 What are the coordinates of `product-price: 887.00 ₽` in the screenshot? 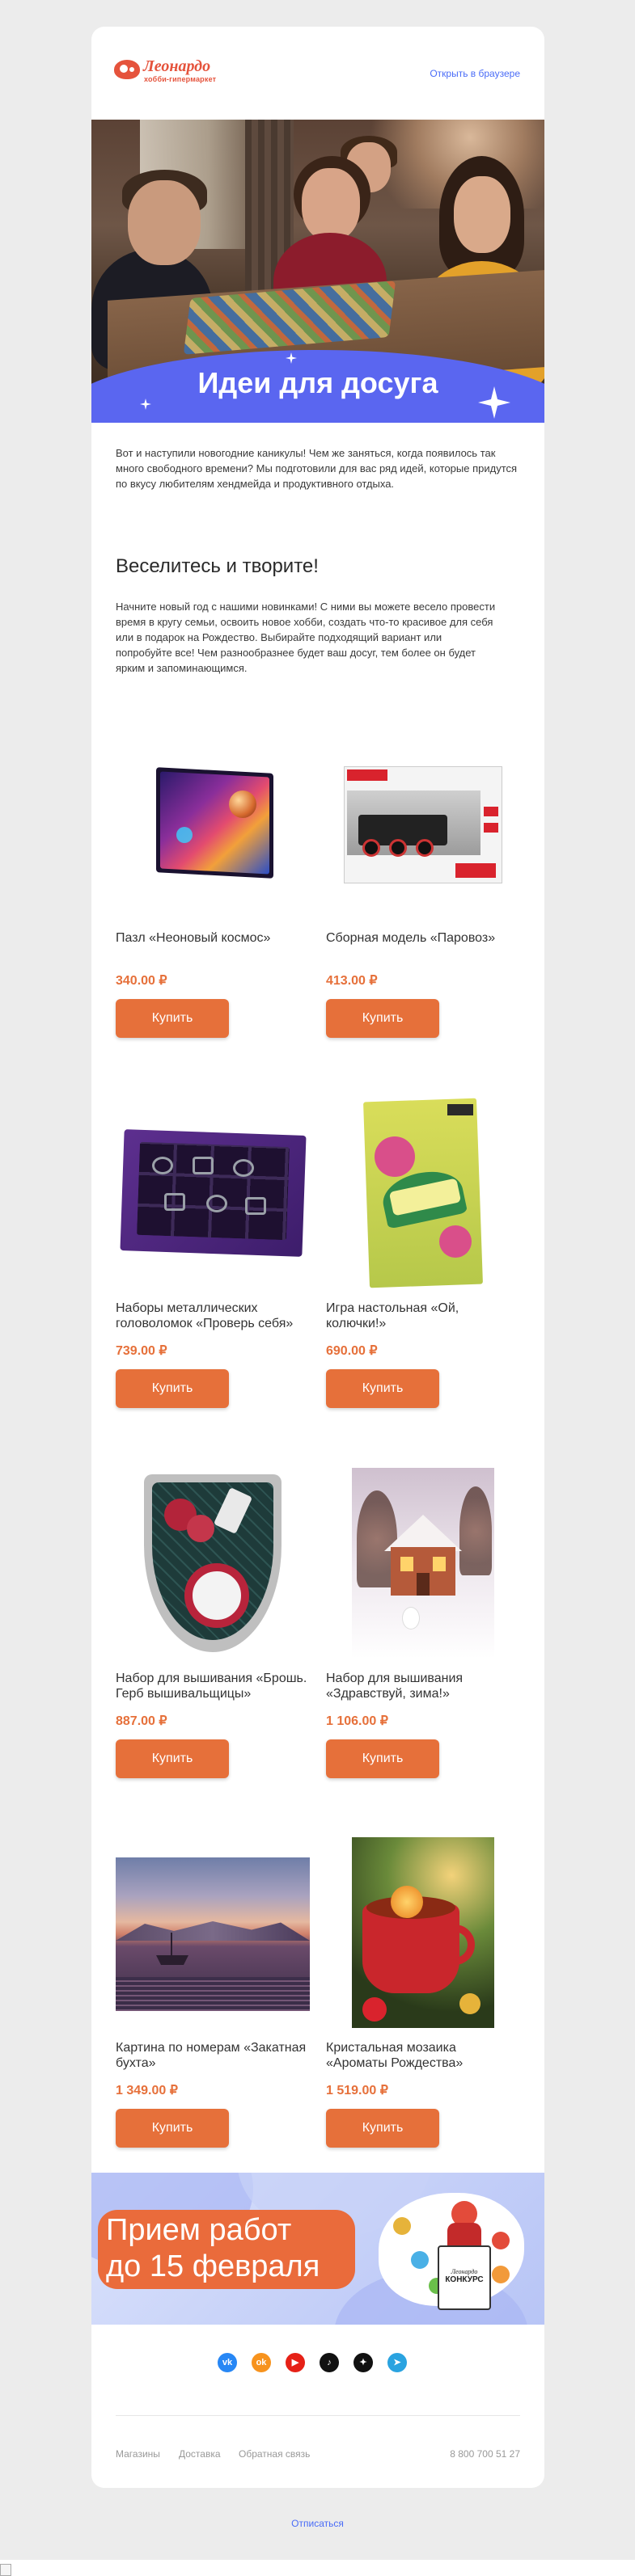 It's located at (142, 1721).